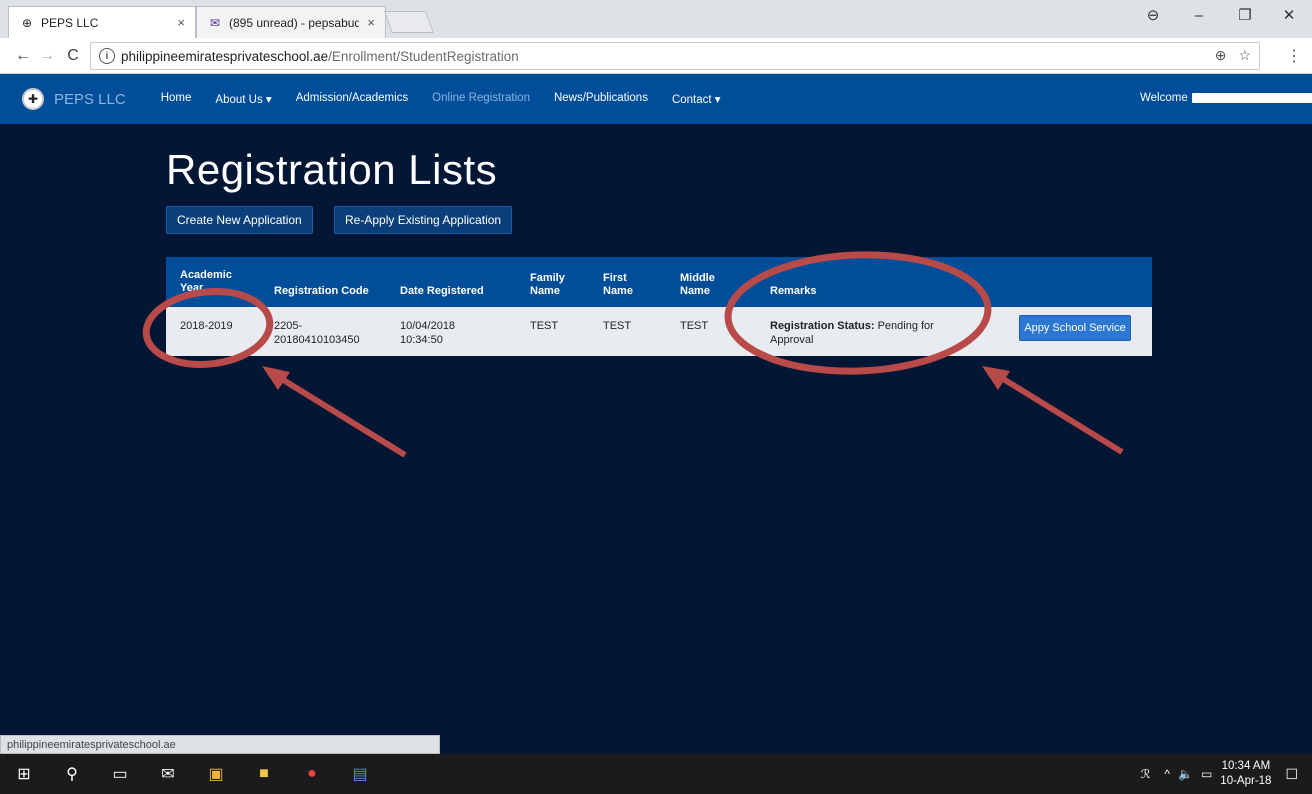  What do you see at coordinates (1291, 774) in the screenshot?
I see `notifications-icon: ☐` at bounding box center [1291, 774].